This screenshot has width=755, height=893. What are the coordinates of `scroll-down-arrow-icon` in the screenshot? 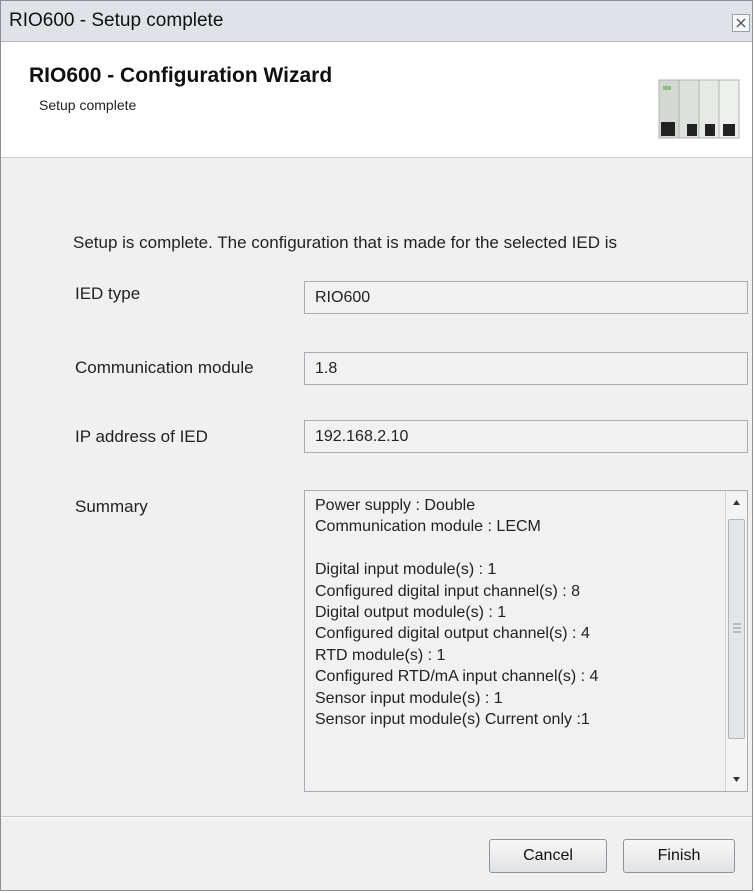 It's located at (736, 779).